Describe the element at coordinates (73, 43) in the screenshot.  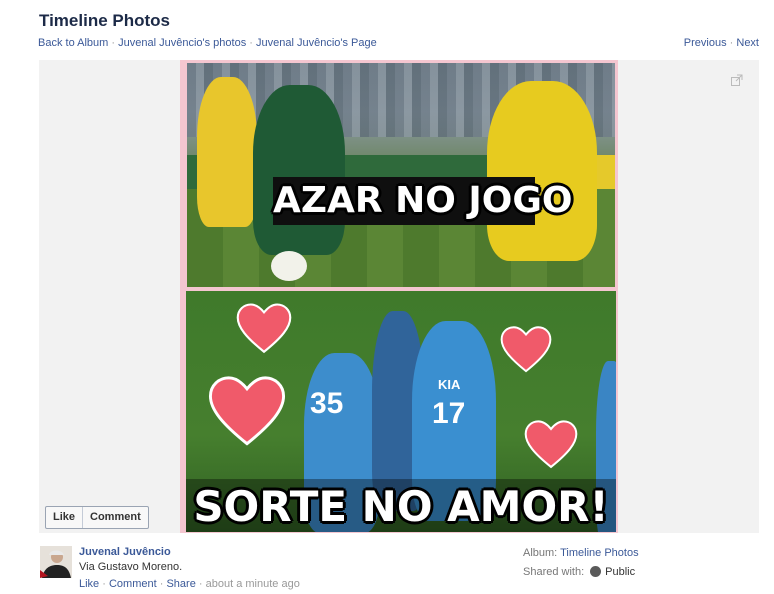
I see `back-to-album-link: Back to Album` at that location.